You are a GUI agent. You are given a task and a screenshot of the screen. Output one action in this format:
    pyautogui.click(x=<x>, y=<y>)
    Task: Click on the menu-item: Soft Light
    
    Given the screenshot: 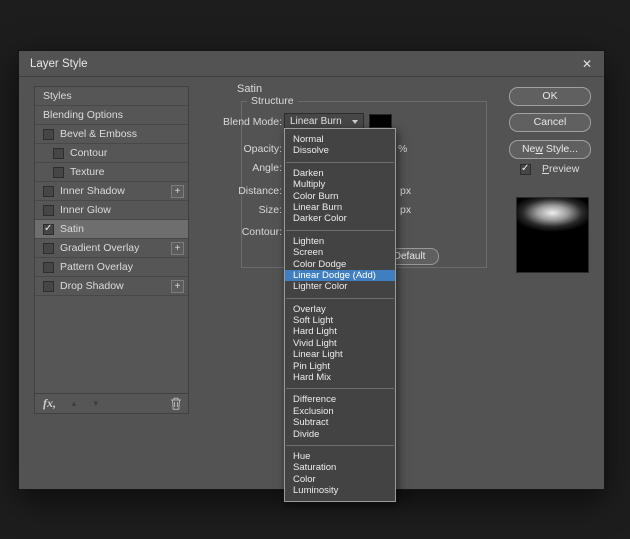 What is the action you would take?
    pyautogui.click(x=340, y=320)
    